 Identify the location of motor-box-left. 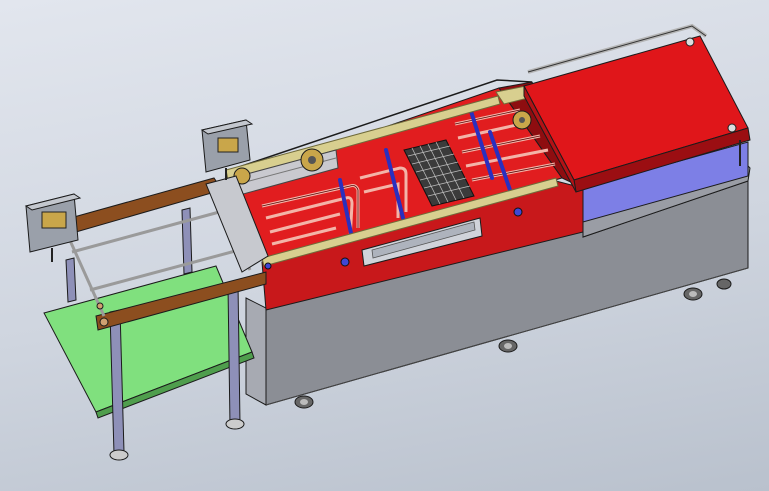
(53, 227).